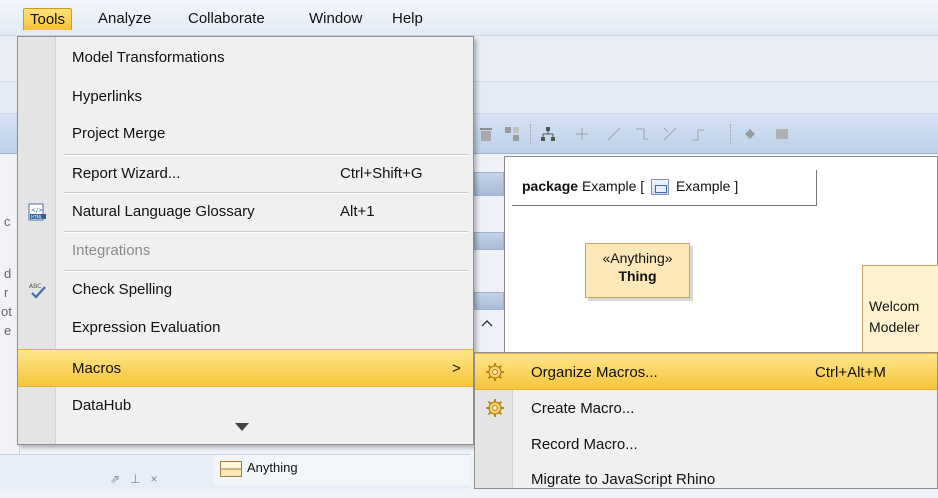 This screenshot has width=938, height=498. What do you see at coordinates (37, 291) in the screenshot?
I see `spell-check-icon: ABC` at bounding box center [37, 291].